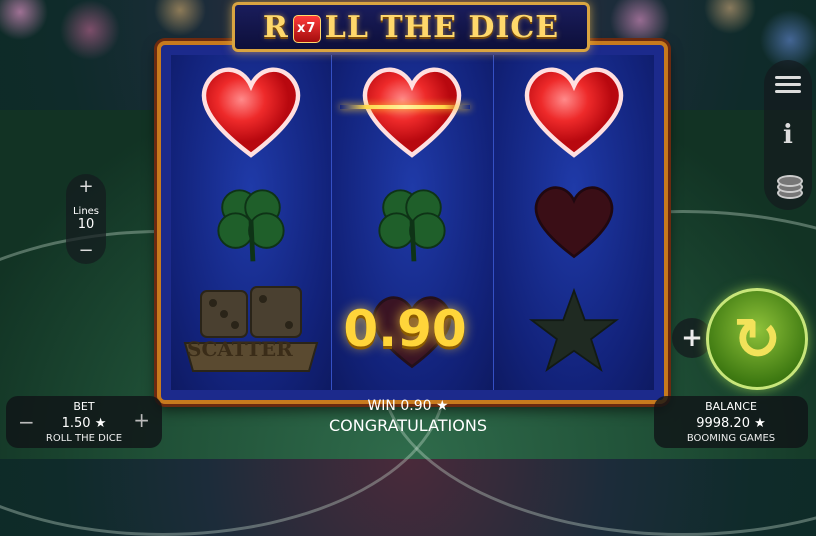  I want to click on side-menu: i, so click(788, 135).